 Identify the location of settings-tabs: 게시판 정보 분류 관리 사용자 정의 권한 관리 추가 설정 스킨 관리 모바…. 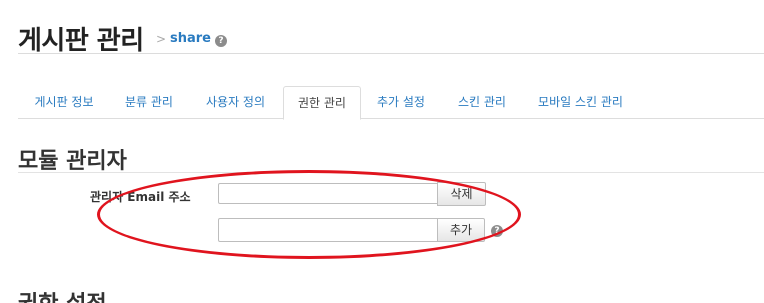
(391, 103).